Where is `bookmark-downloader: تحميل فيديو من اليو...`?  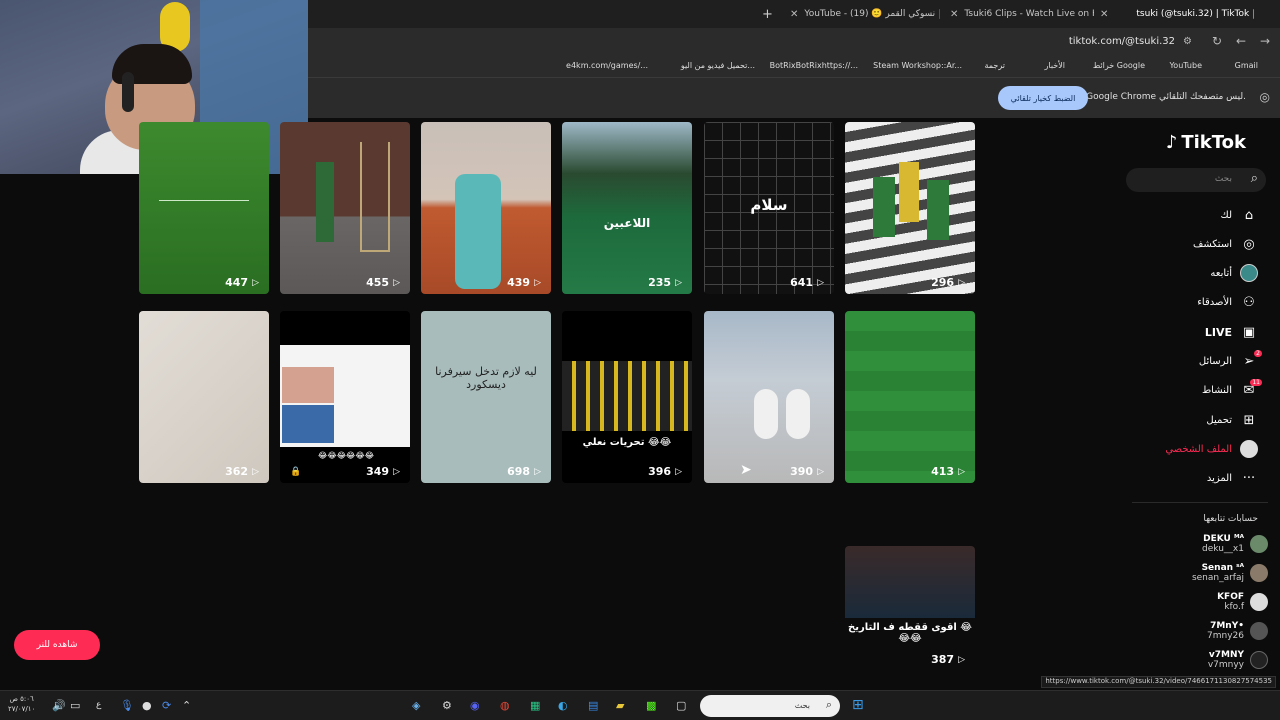 bookmark-downloader: تحميل فيديو من اليو... is located at coordinates (718, 65).